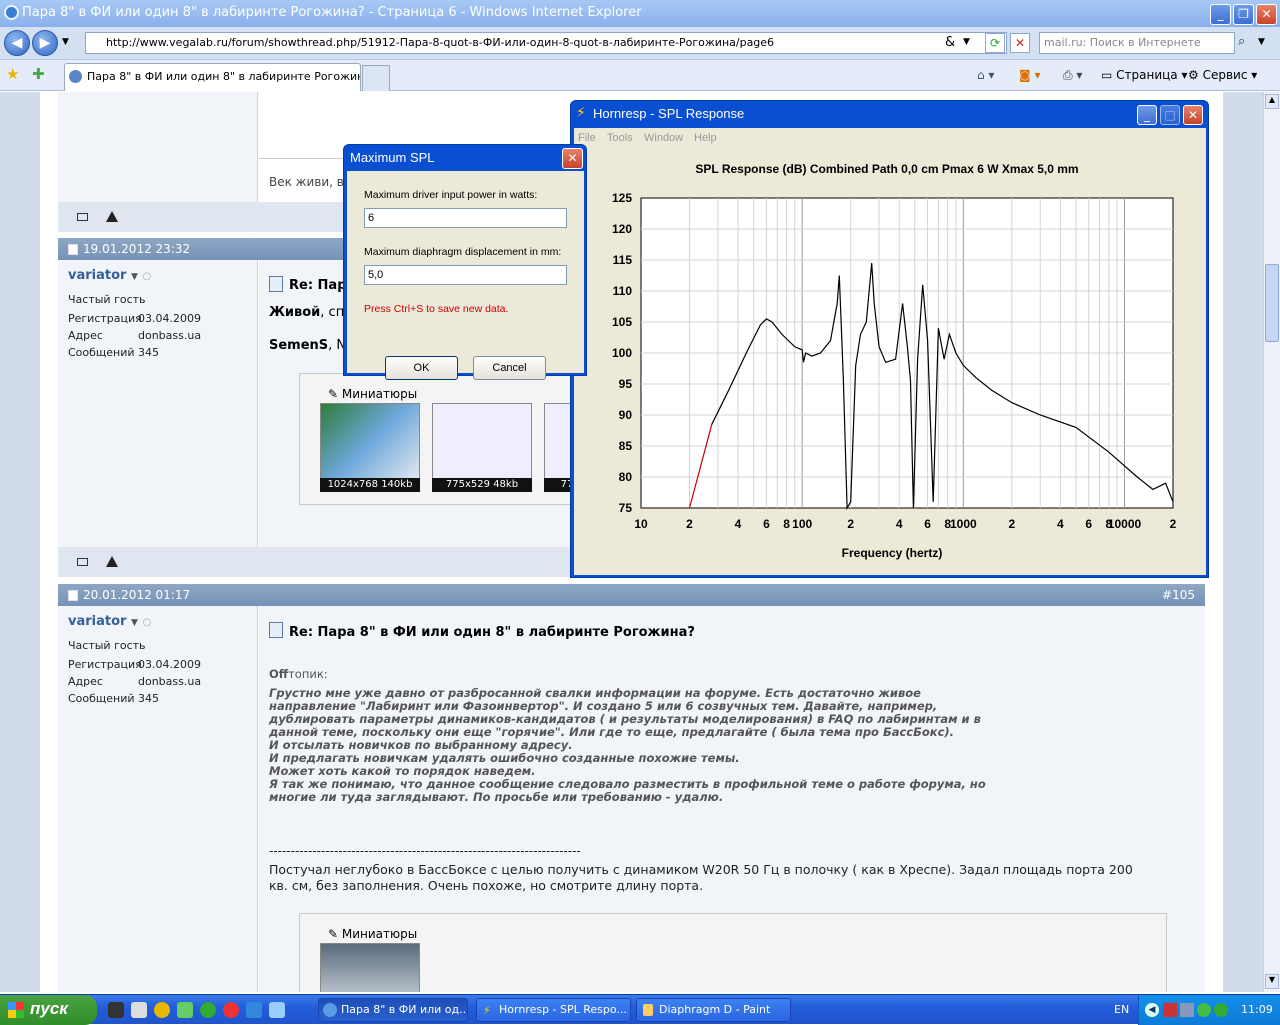 The width and height of the screenshot is (1280, 1025). Describe the element at coordinates (663, 138) in the screenshot. I see `menu-window: Window` at that location.